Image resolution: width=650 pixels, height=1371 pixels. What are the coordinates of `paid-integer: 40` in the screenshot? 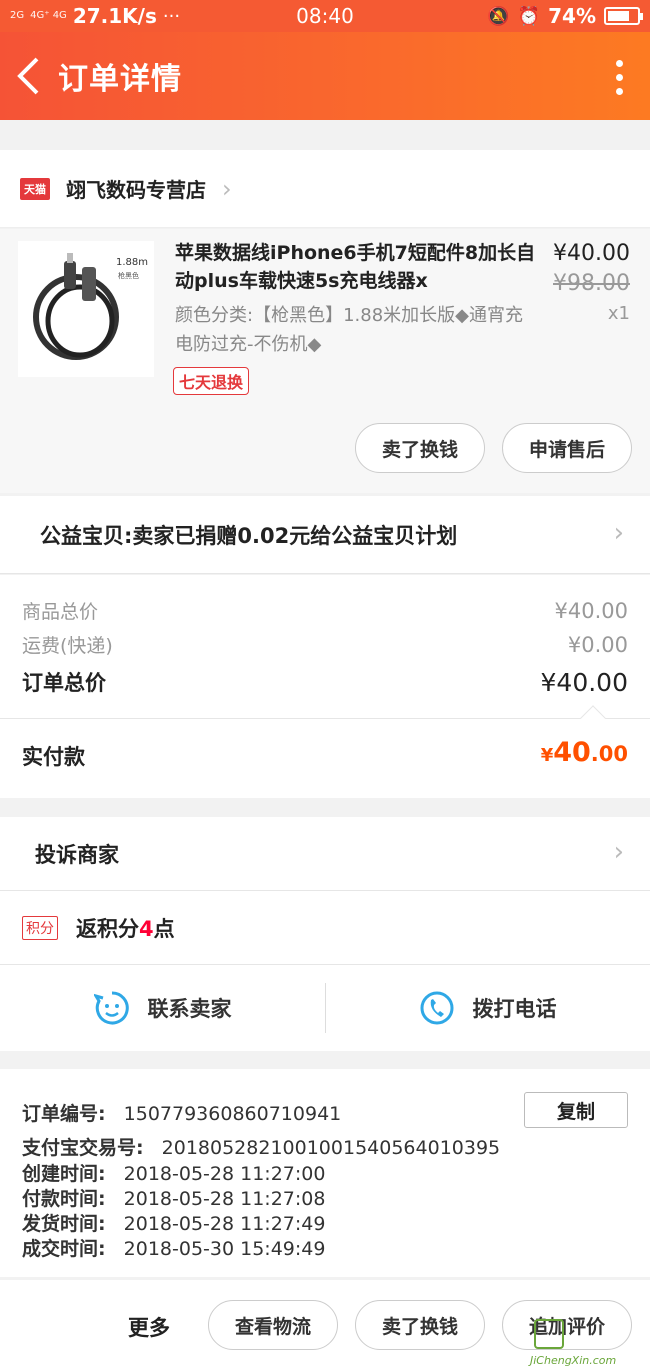 It's located at (572, 752).